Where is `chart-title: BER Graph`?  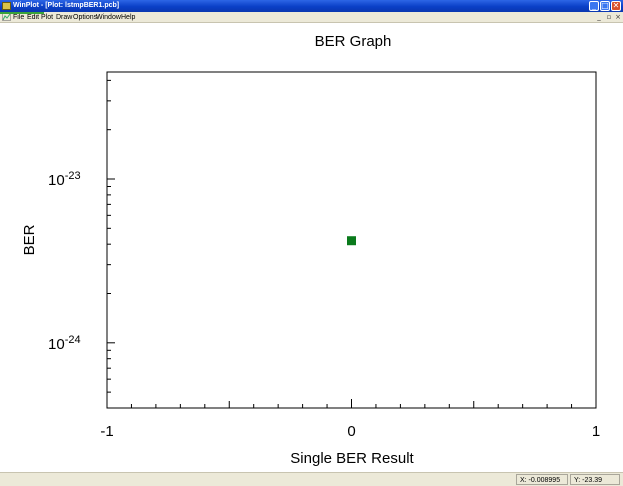 chart-title: BER Graph is located at coordinates (353, 41).